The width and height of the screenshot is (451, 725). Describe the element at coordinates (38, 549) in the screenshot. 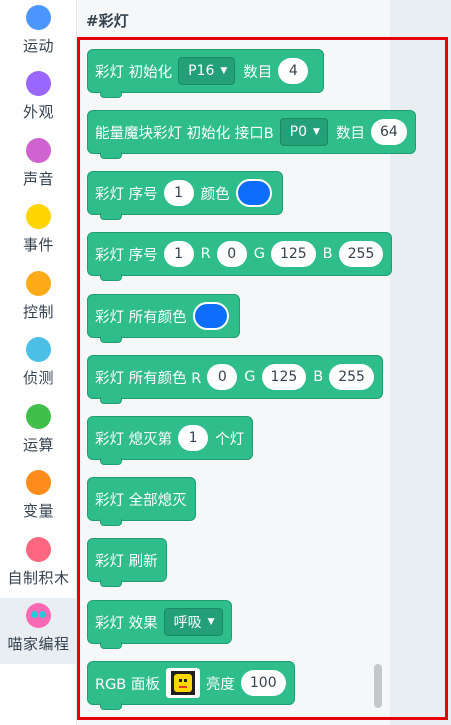

I see `category-my-blocks-dot` at that location.